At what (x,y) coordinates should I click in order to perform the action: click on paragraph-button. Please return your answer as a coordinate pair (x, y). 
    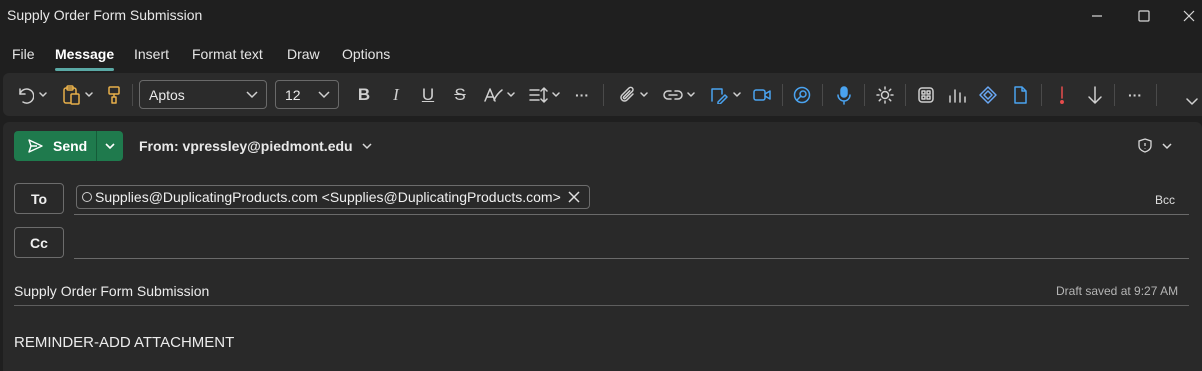
    Looking at the image, I should click on (544, 95).